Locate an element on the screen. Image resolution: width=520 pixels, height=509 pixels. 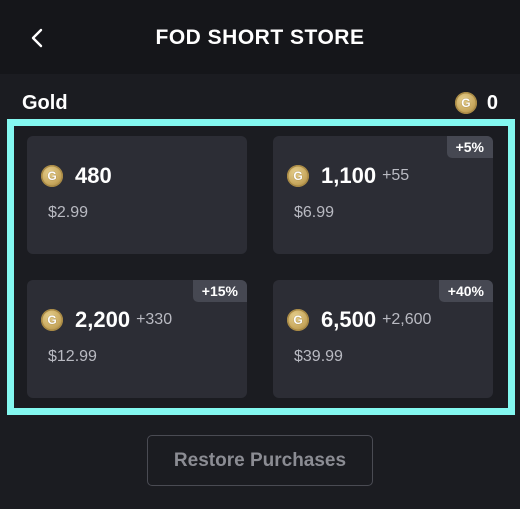
bonus-percent-badge: +15% is located at coordinates (219, 291).